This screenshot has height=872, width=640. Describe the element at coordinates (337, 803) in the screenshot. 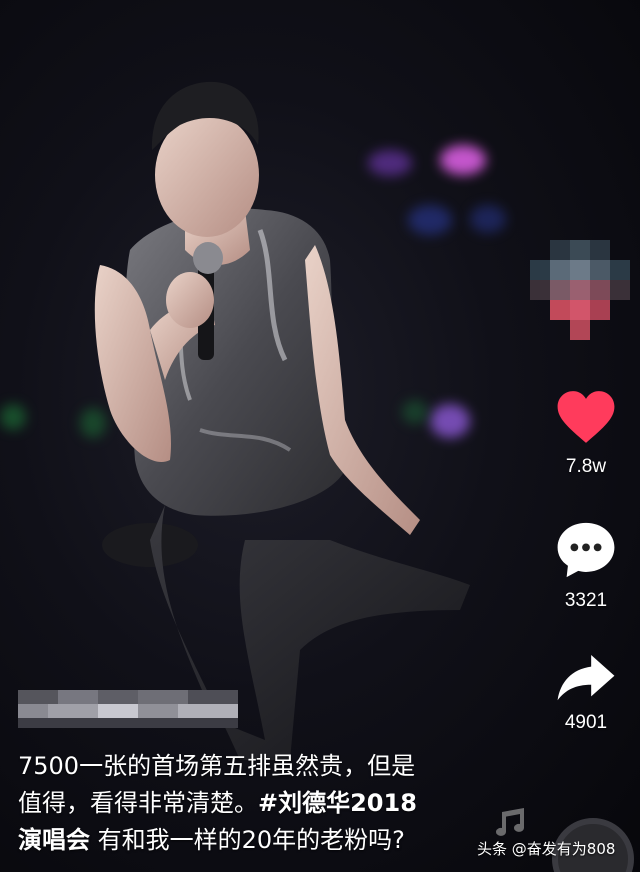

I see `hashtag-link: #刘德华2018` at that location.